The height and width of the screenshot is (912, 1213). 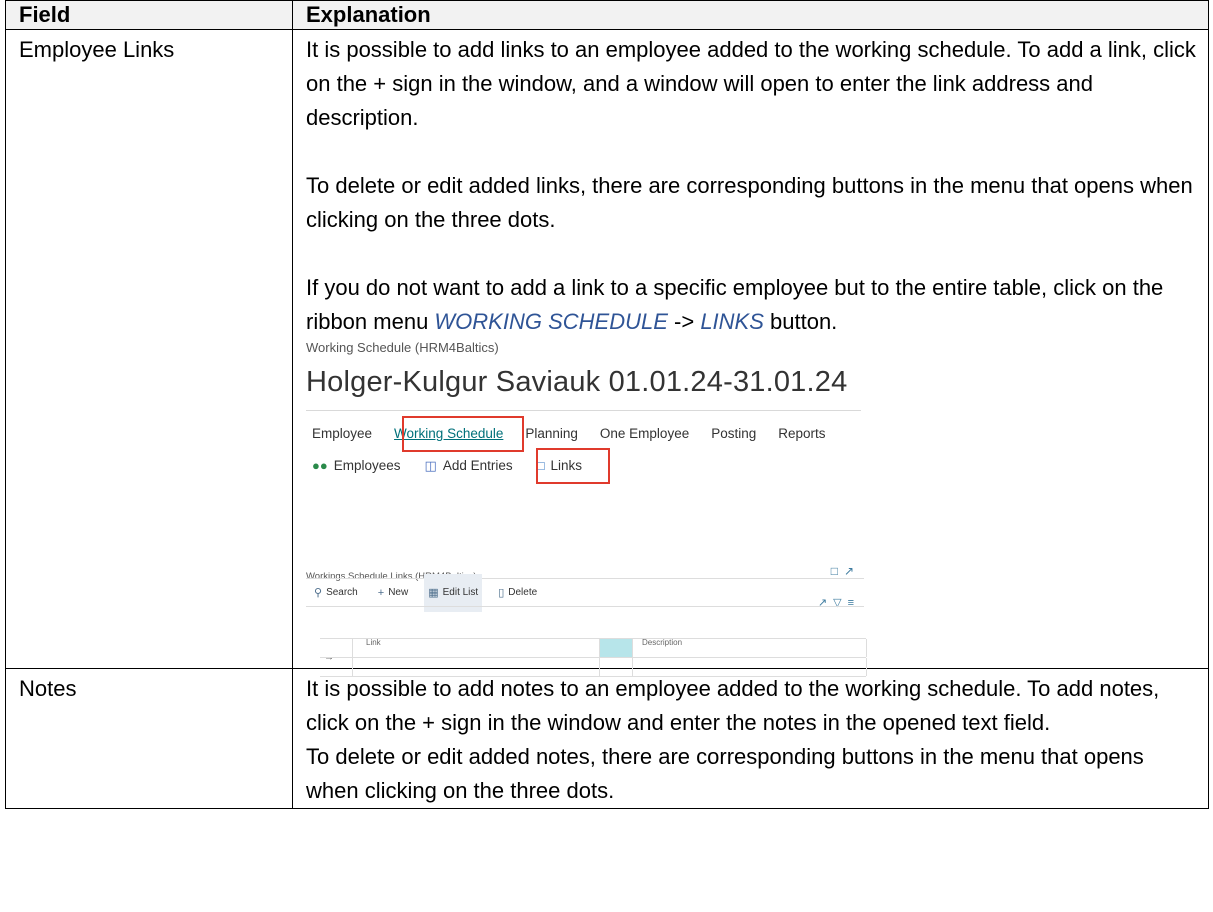 What do you see at coordinates (523, 592) in the screenshot?
I see `delete-label: Delete` at bounding box center [523, 592].